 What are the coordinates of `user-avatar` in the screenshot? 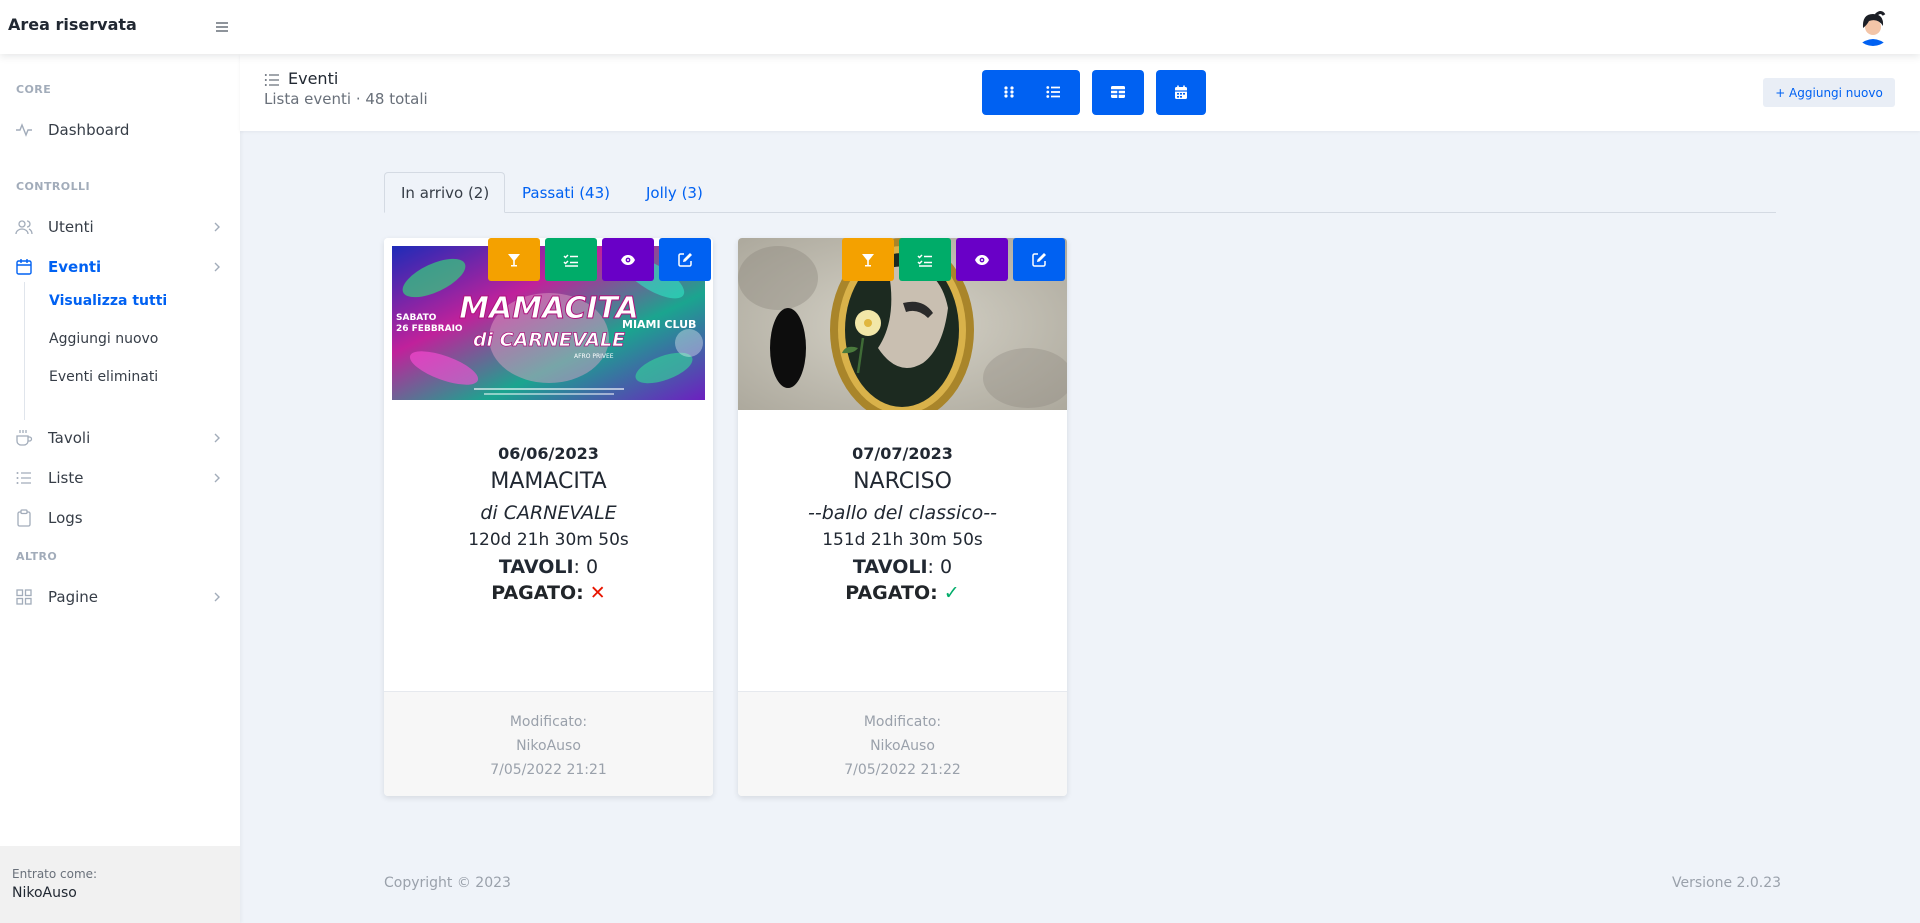 It's located at (1873, 27).